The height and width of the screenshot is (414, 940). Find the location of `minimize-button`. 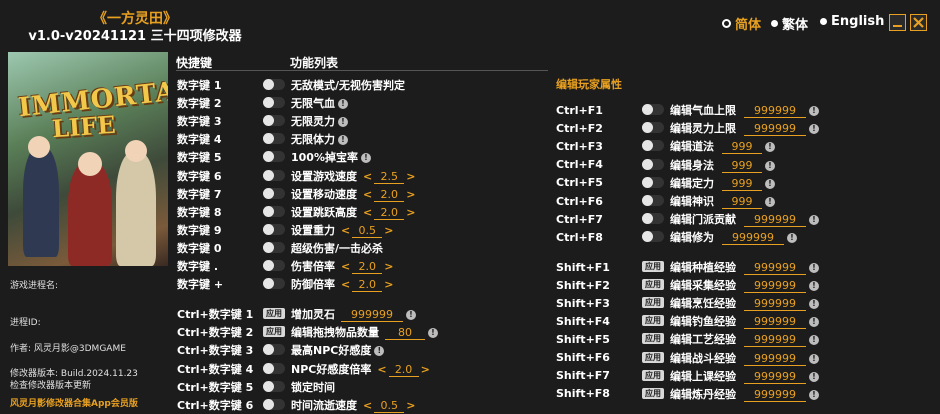

minimize-button is located at coordinates (897, 22).